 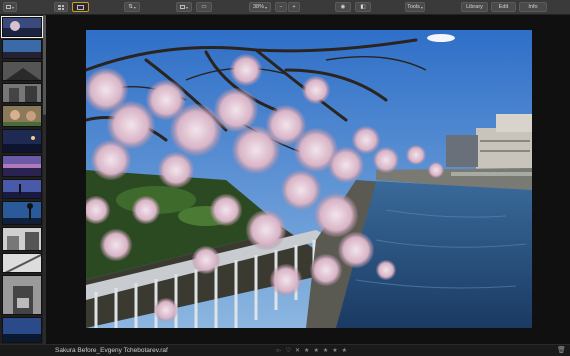 I want to click on edit-button: Edit, so click(x=503, y=7).